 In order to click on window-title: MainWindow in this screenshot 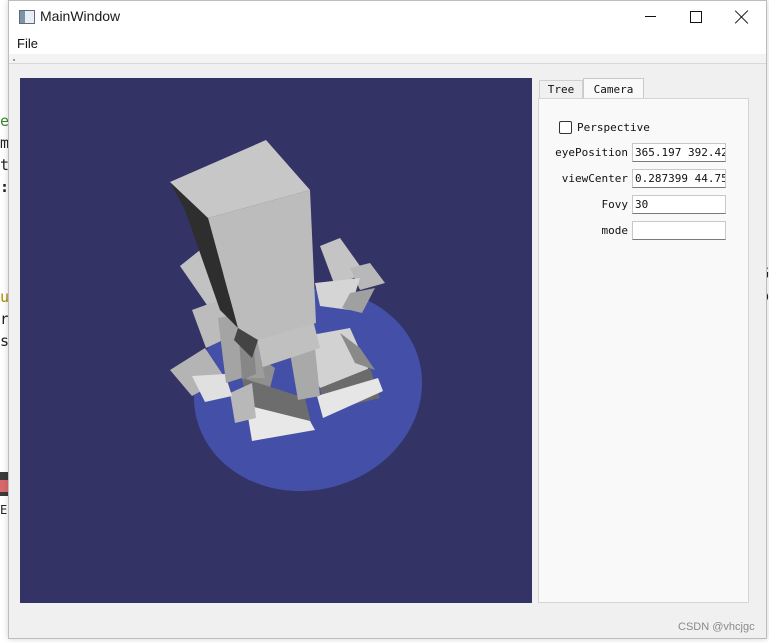, I will do `click(80, 16)`.